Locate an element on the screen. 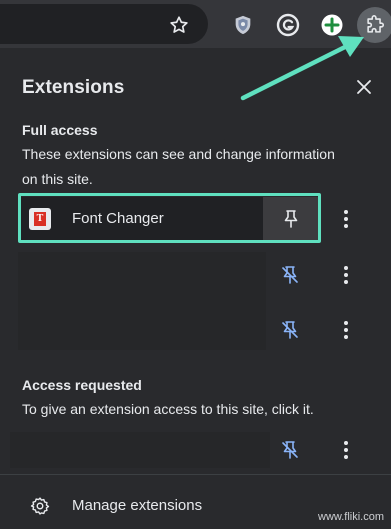 The width and height of the screenshot is (391, 529). full-access-heading: Full access is located at coordinates (60, 130).